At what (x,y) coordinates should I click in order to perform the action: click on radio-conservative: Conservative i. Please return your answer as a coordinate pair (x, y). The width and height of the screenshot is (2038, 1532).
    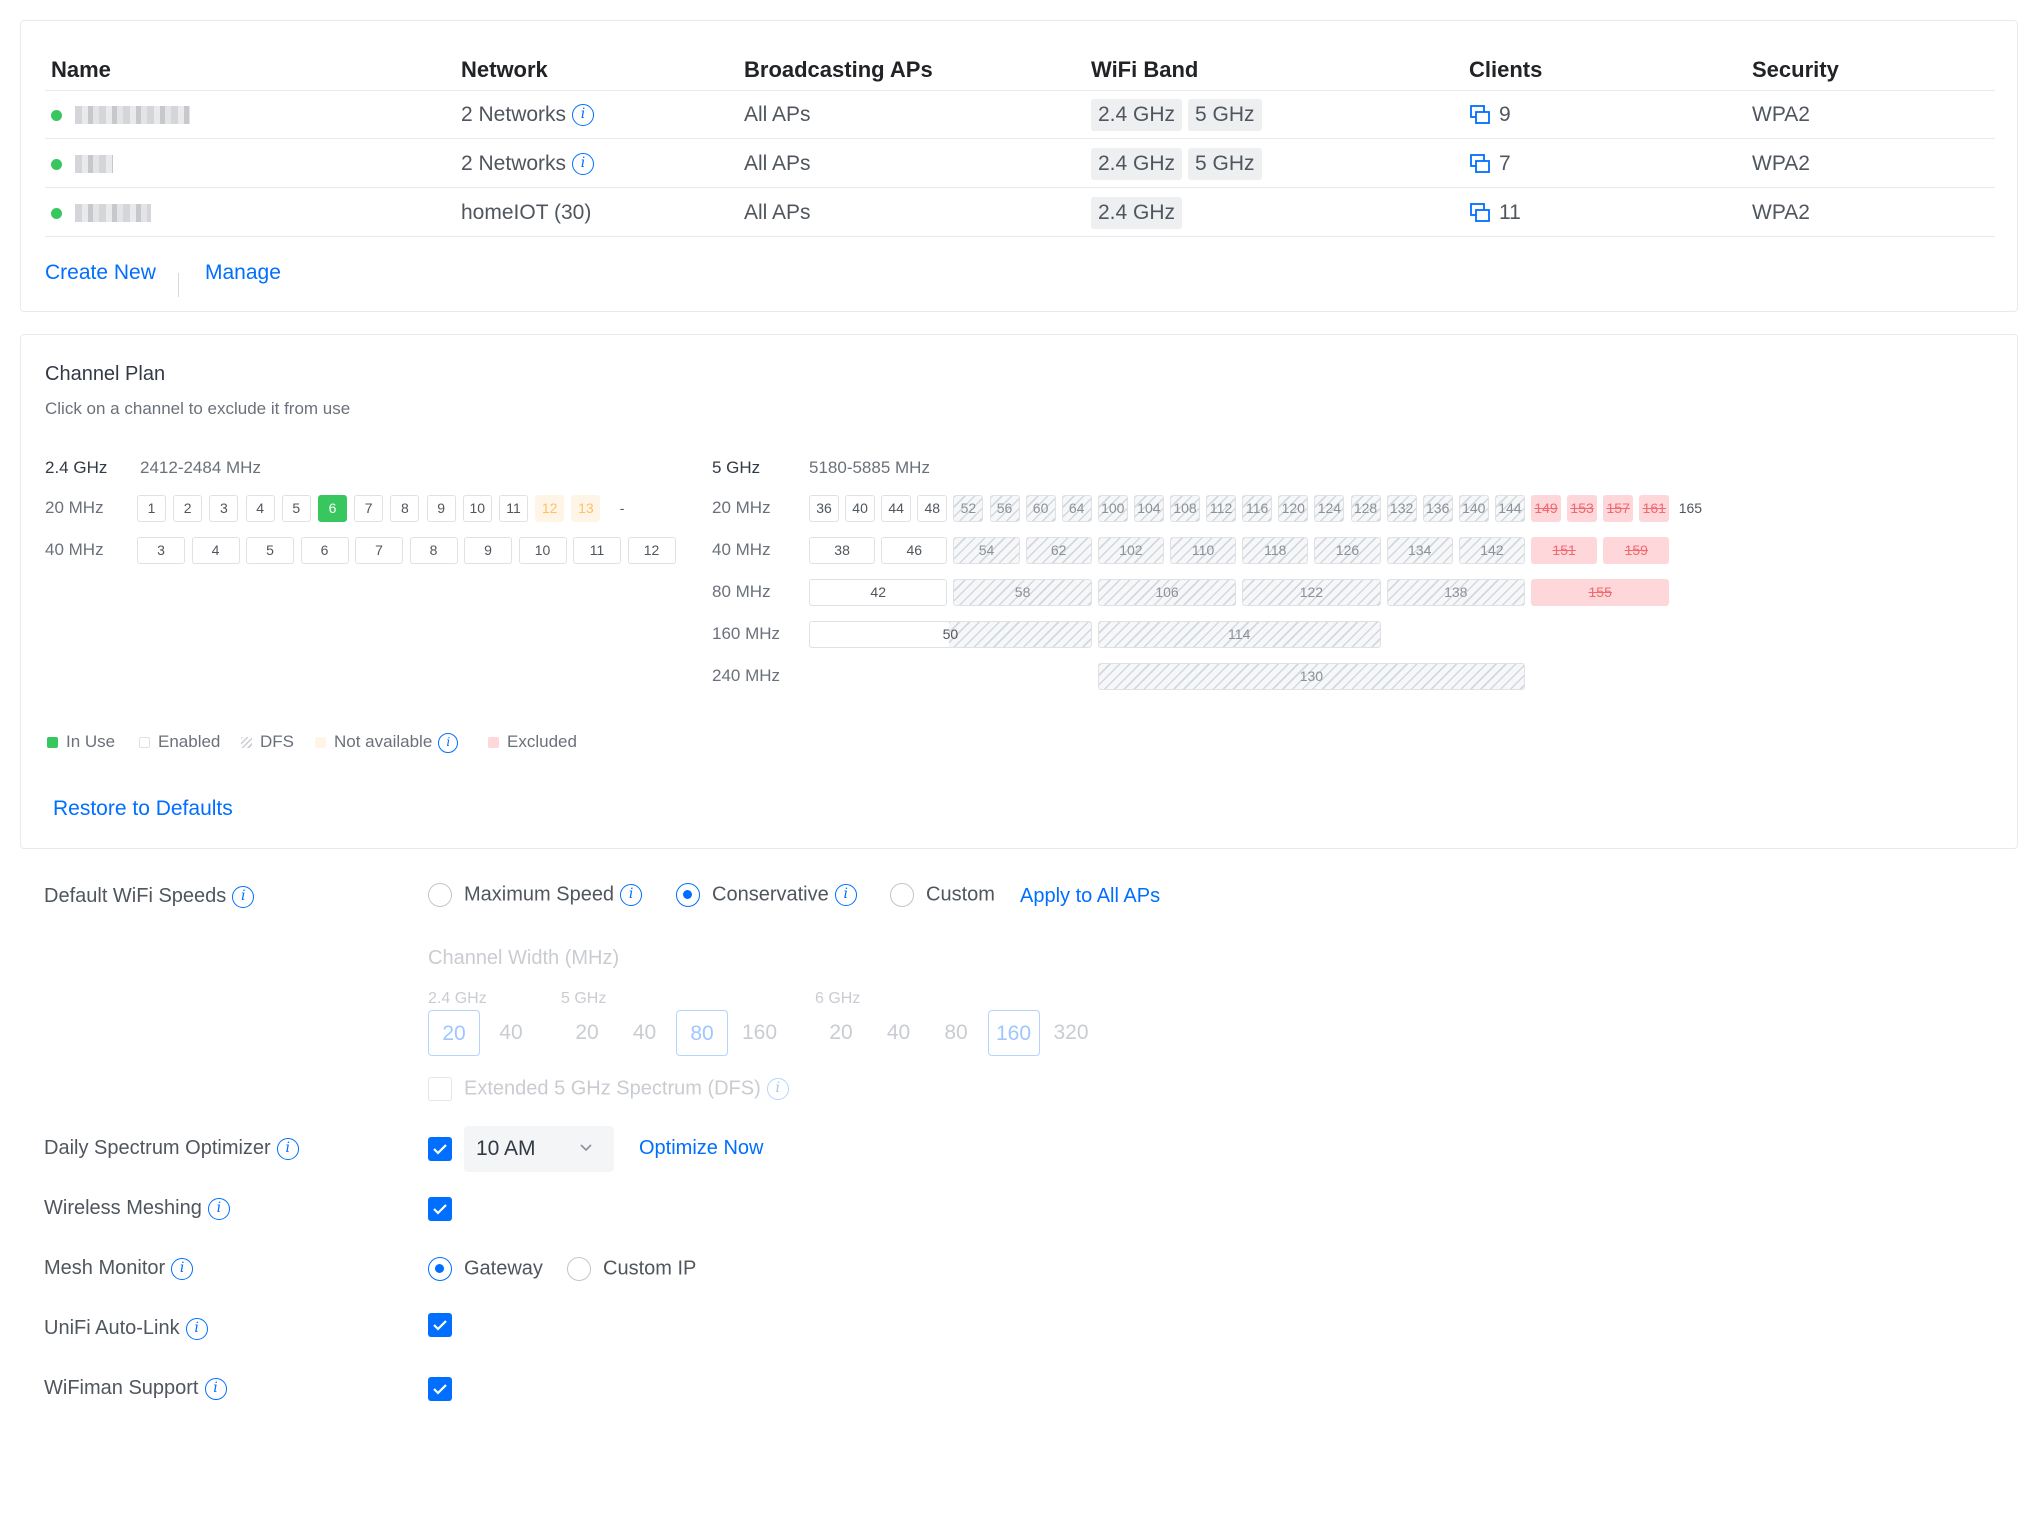
    Looking at the image, I should click on (766, 895).